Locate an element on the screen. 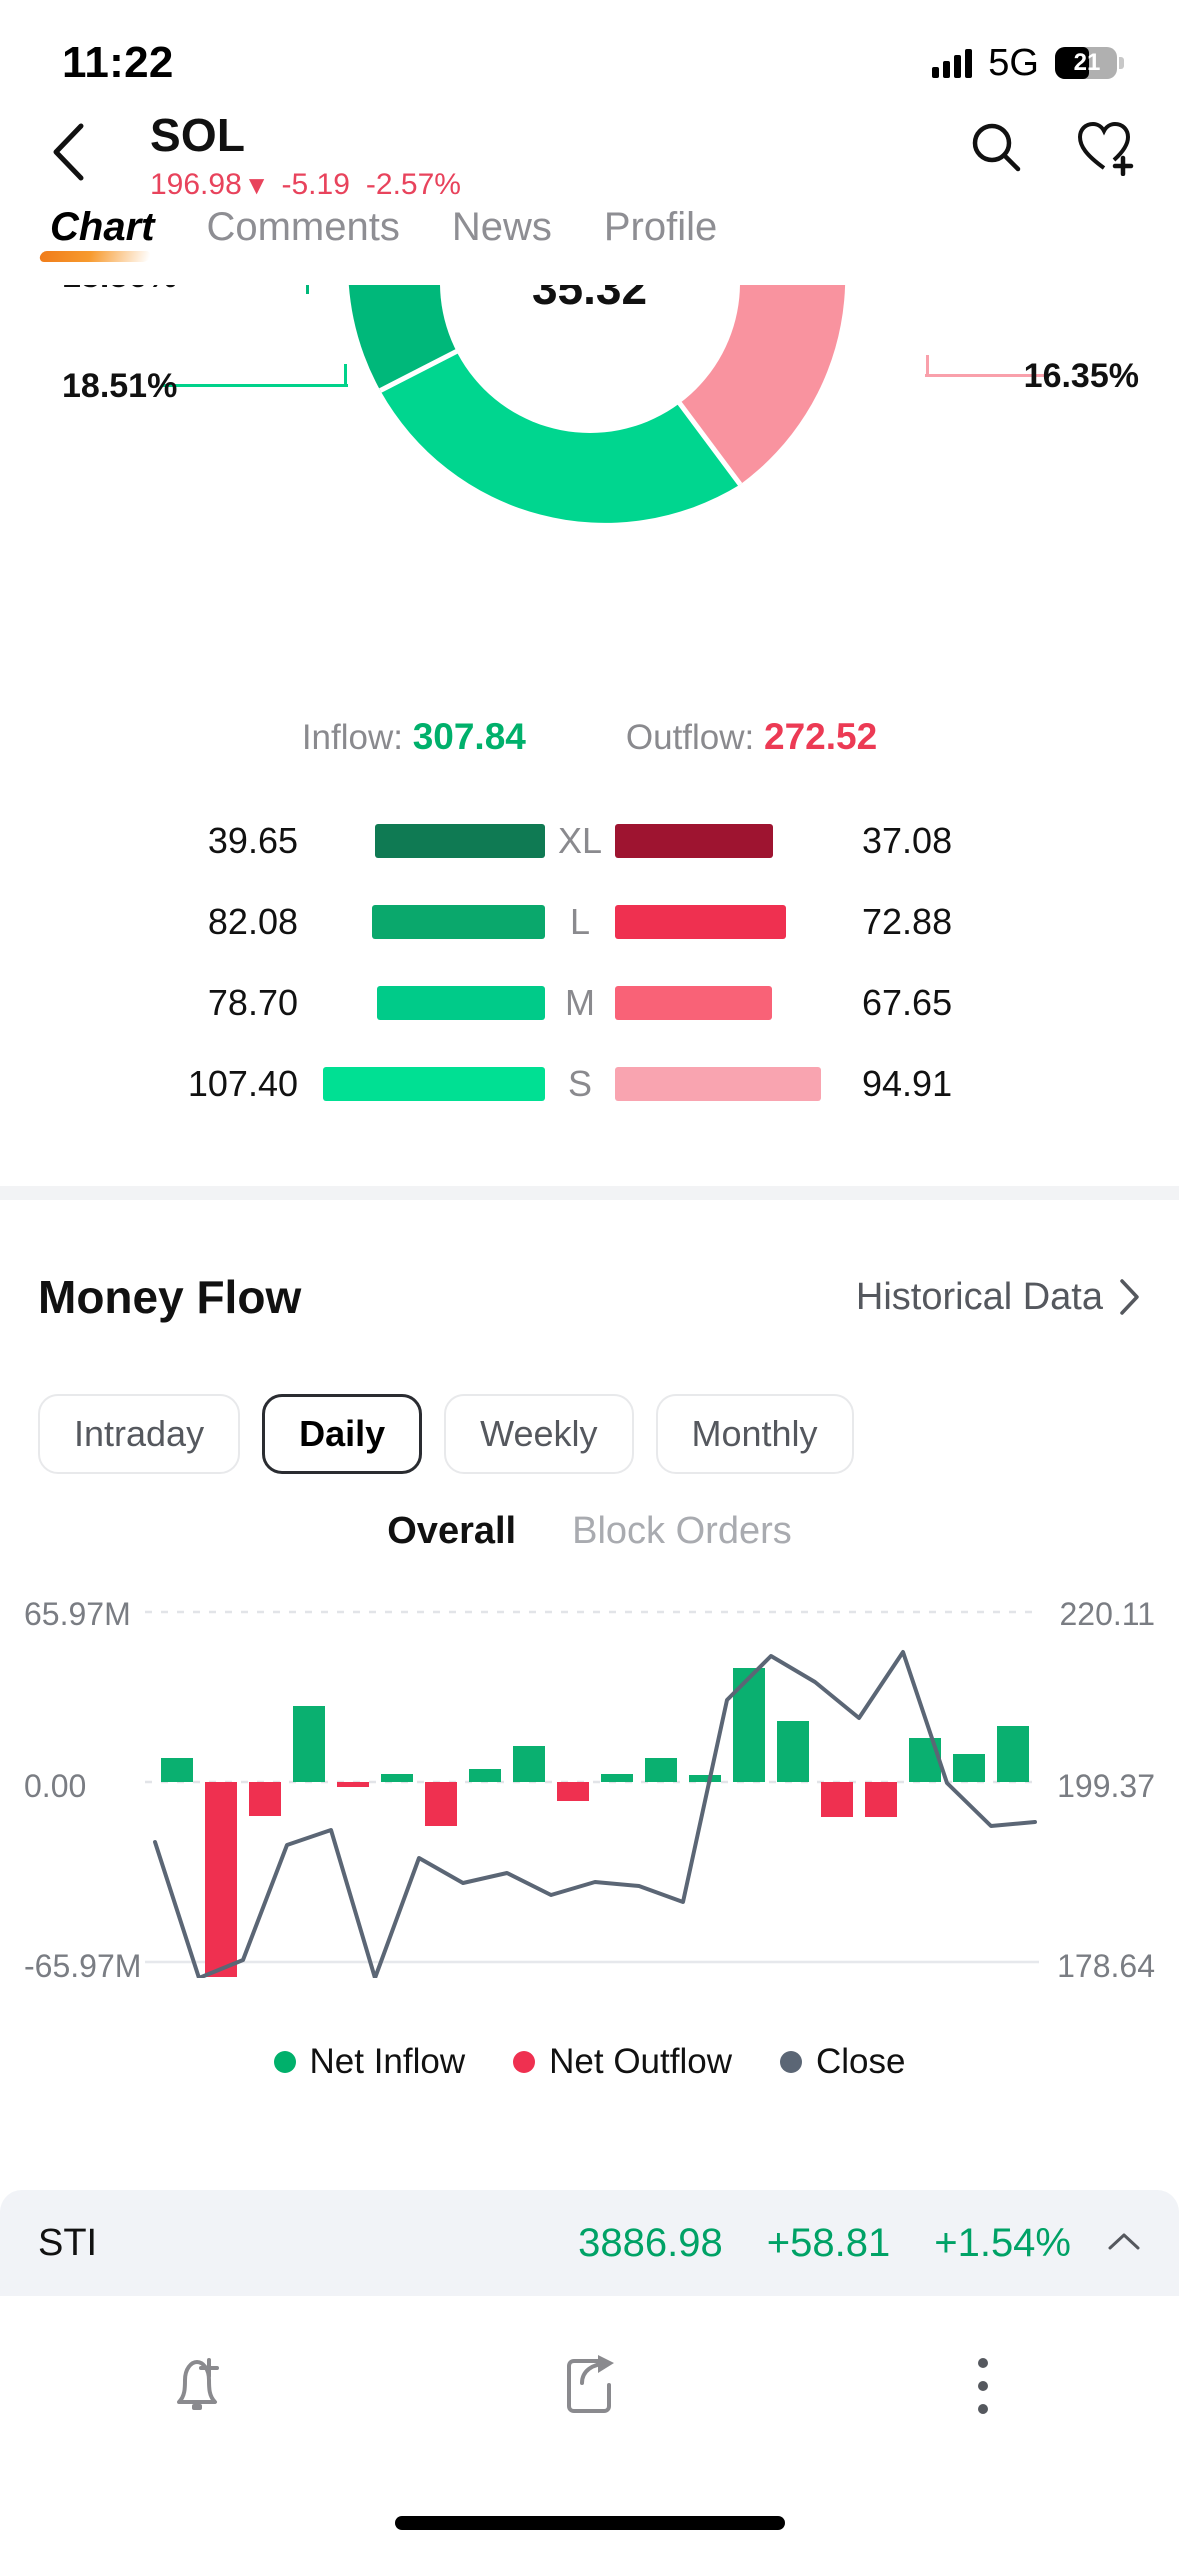 The image size is (1179, 2556). tab-chart: Chart is located at coordinates (102, 233).